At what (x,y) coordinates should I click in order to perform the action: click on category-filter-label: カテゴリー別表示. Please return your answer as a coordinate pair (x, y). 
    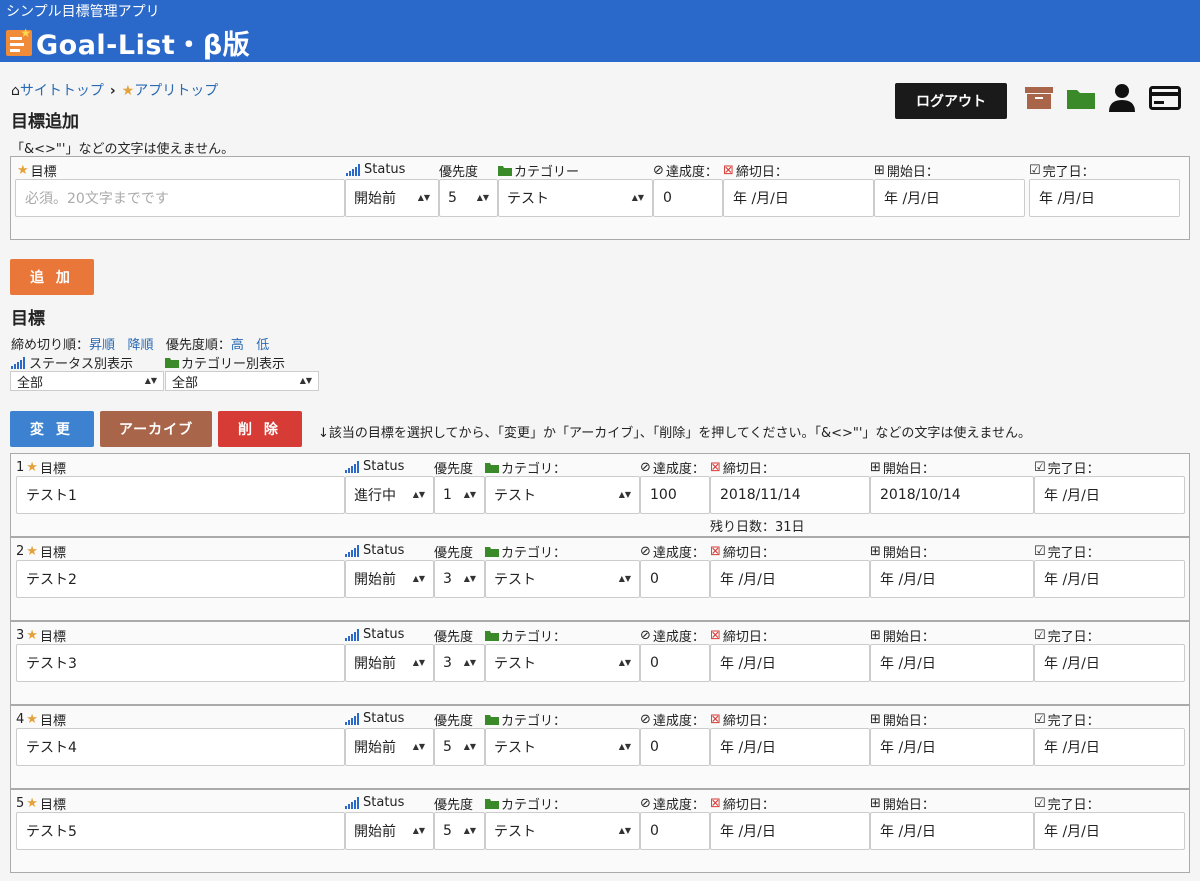
    Looking at the image, I should click on (233, 364).